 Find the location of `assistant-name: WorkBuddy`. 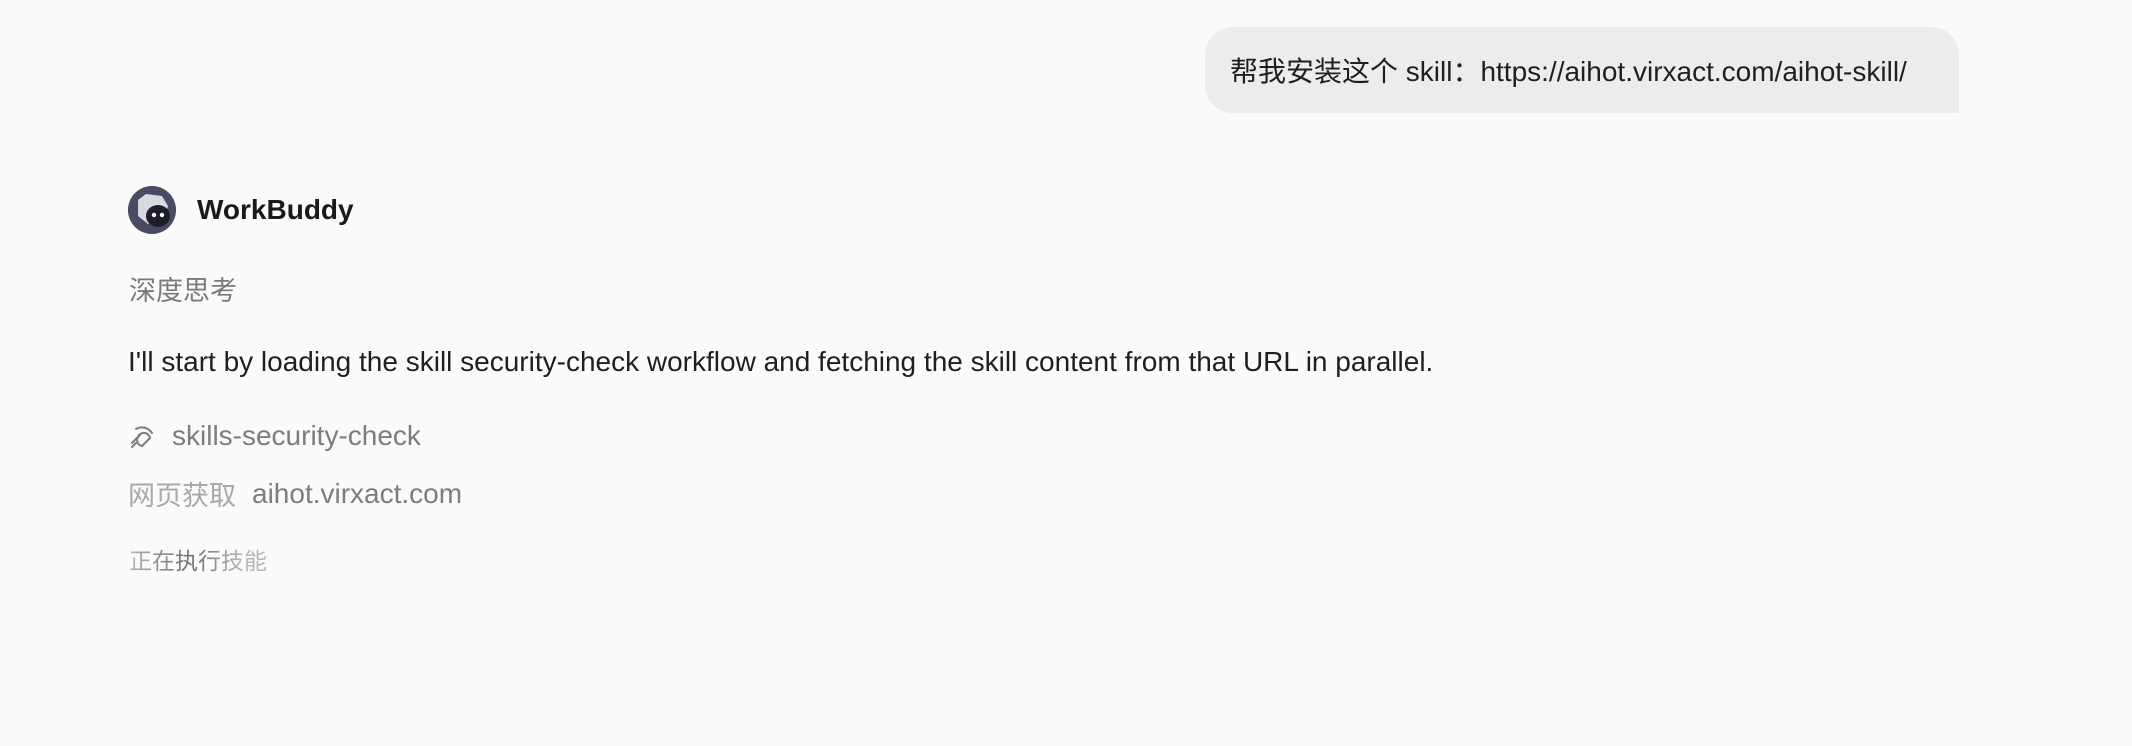

assistant-name: WorkBuddy is located at coordinates (275, 209).